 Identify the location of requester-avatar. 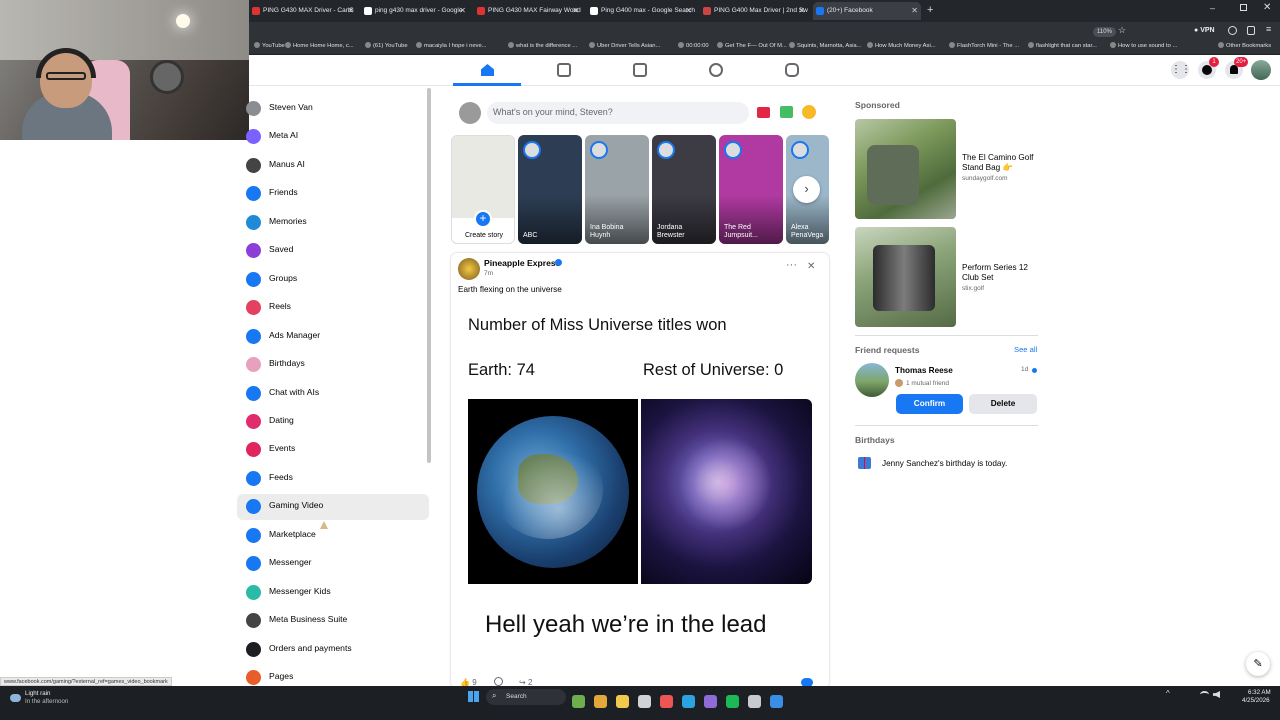
(872, 380).